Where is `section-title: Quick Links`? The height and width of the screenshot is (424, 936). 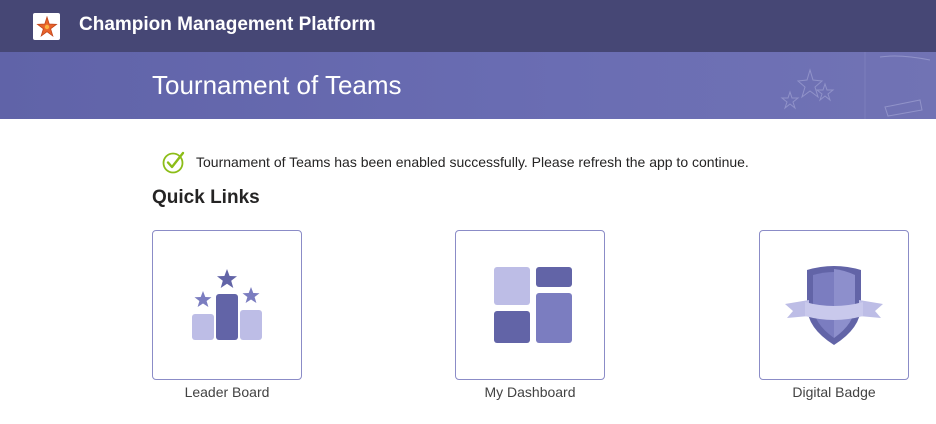 section-title: Quick Links is located at coordinates (206, 197).